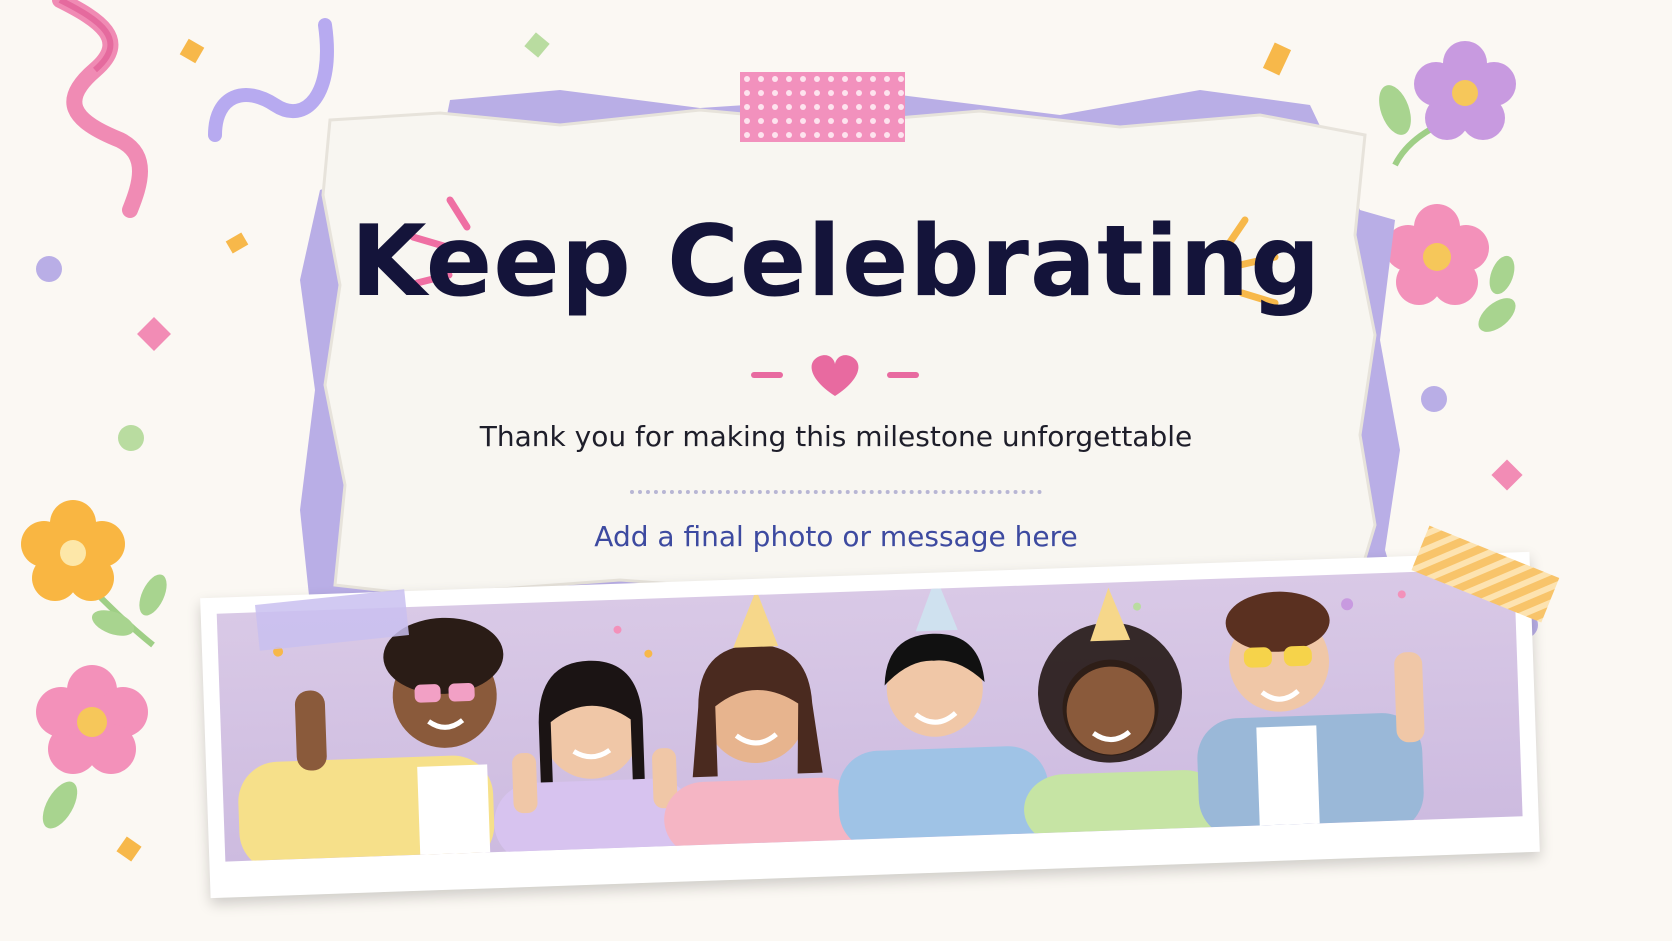  Describe the element at coordinates (94, 574) in the screenshot. I see `orange-flower-icon` at that location.